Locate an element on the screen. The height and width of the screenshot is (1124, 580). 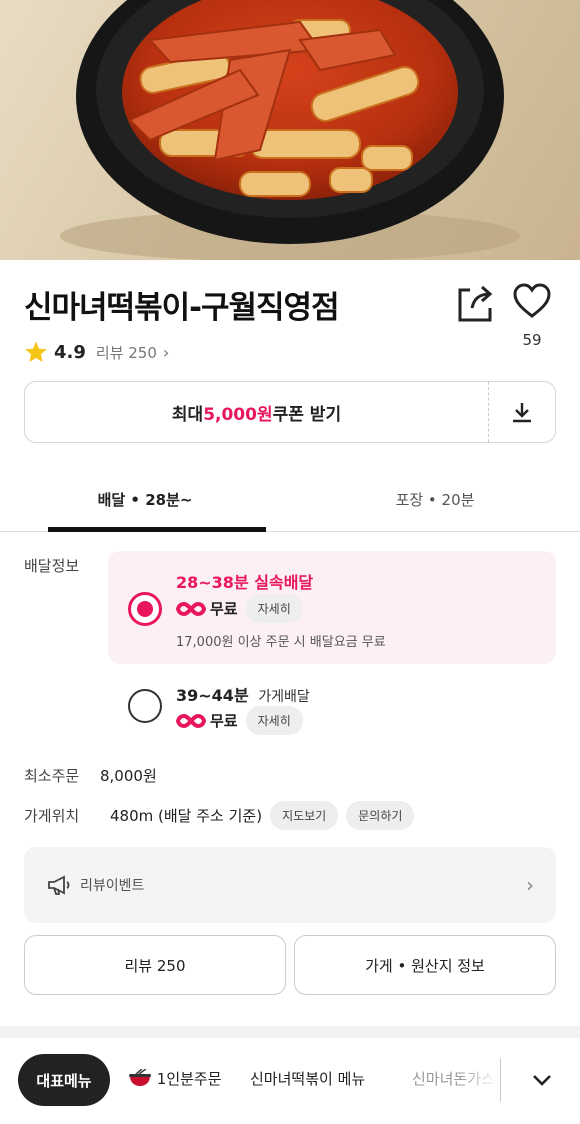
star-icon is located at coordinates (36, 351).